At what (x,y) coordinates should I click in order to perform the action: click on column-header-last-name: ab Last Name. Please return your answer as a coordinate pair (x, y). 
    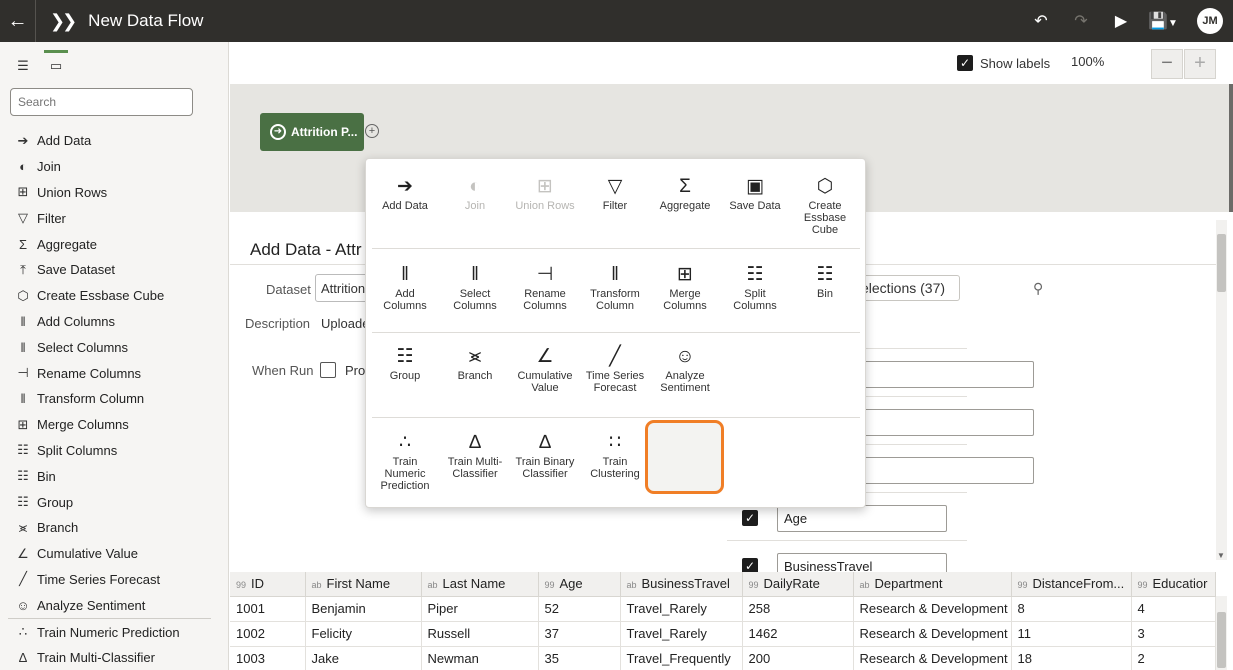
    Looking at the image, I should click on (480, 584).